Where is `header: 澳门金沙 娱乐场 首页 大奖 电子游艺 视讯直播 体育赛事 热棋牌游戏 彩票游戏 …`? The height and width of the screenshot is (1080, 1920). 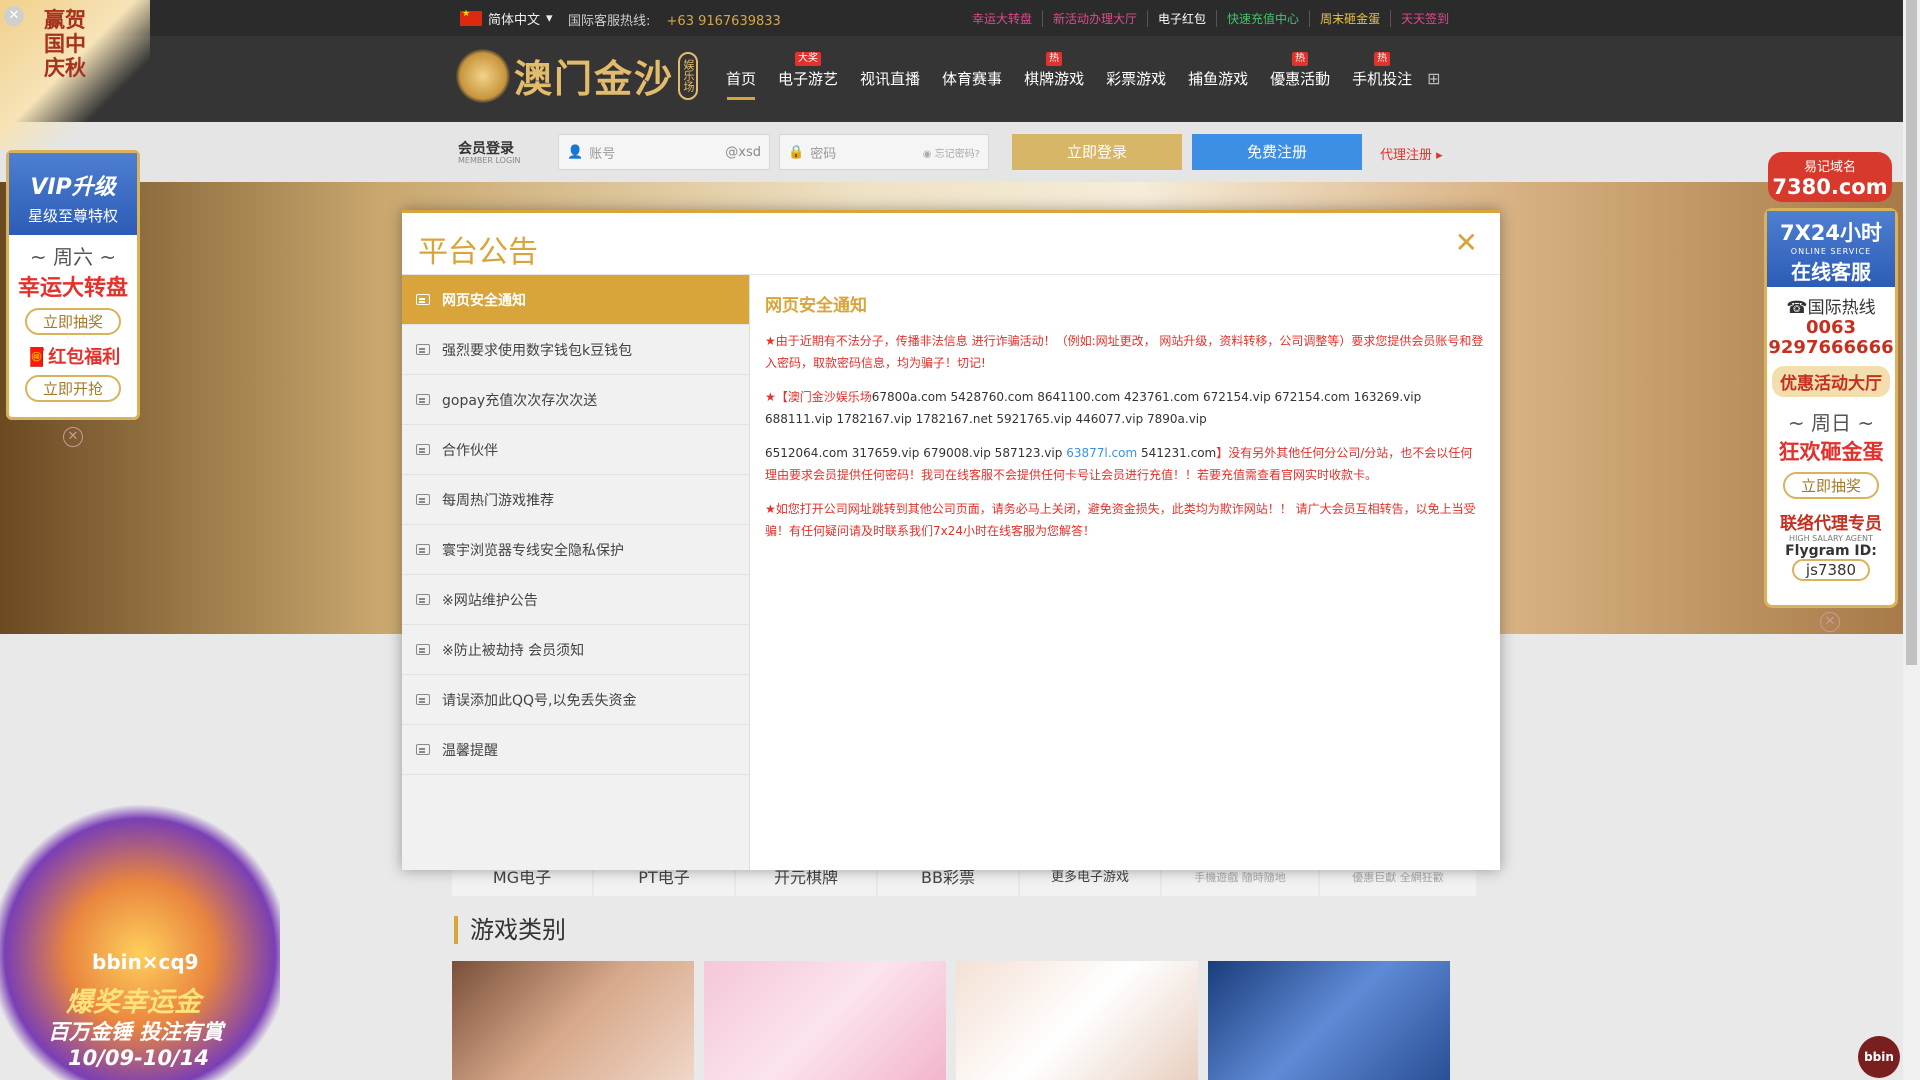 header: 澳门金沙 娱乐场 首页 大奖 电子游艺 视讯直播 体育赛事 热棋牌游戏 彩票游戏 … is located at coordinates (951, 79).